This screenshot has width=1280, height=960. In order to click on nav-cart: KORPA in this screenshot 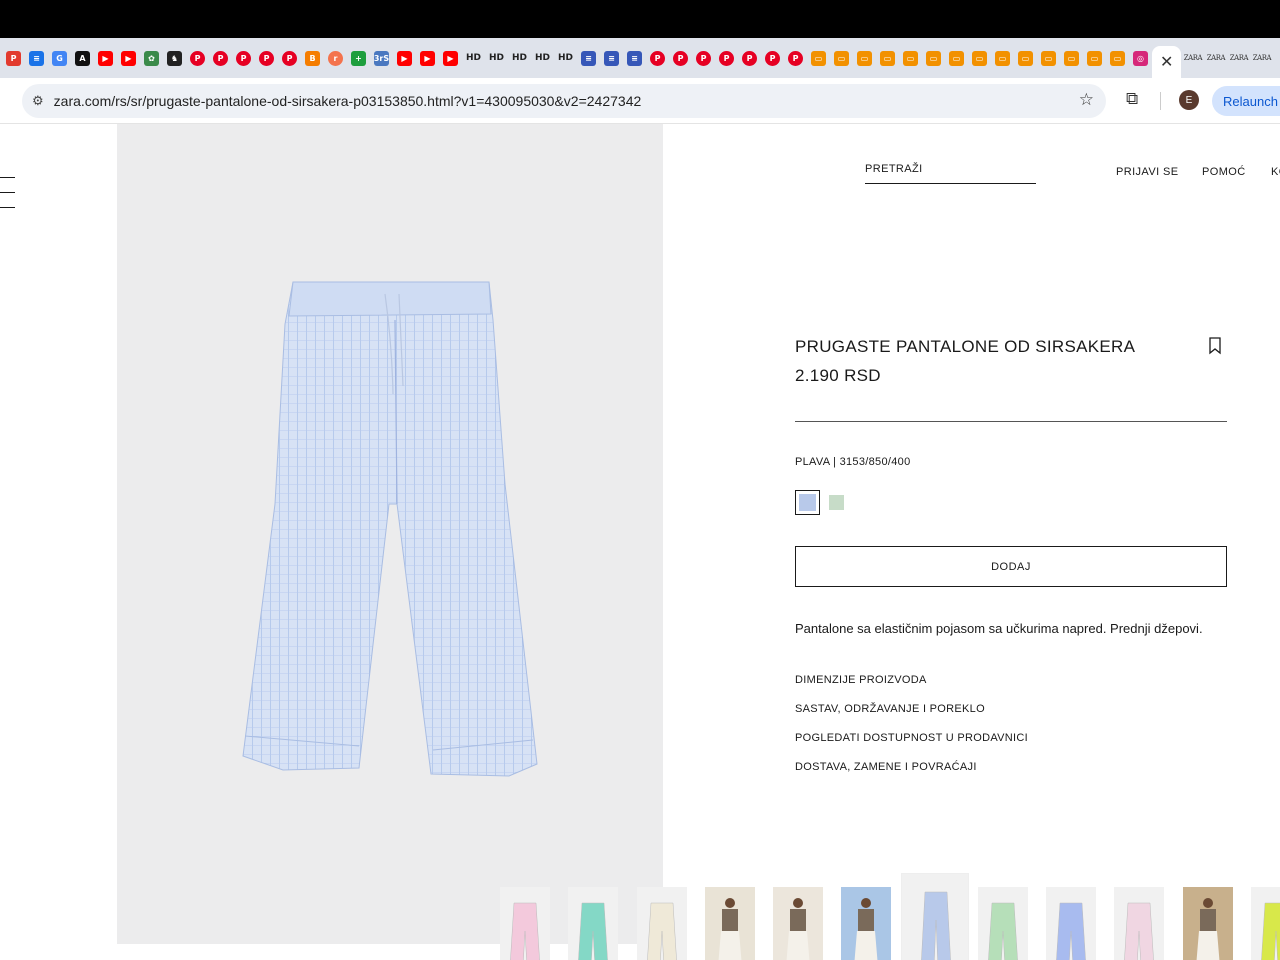, I will do `click(1275, 172)`.